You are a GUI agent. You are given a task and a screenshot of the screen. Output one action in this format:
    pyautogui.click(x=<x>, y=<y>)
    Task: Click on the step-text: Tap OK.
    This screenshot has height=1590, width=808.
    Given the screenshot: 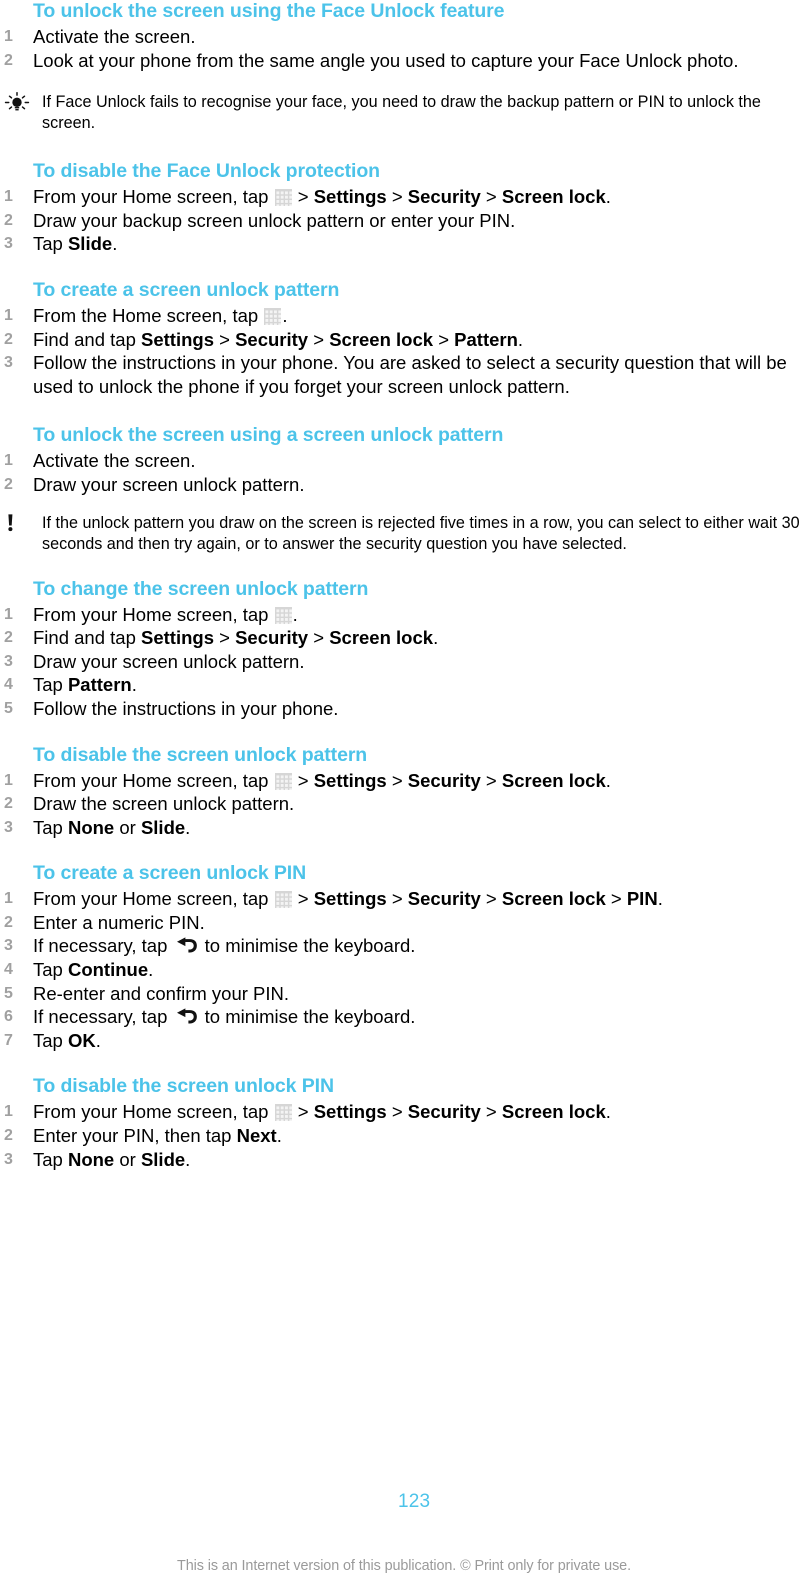 What is the action you would take?
    pyautogui.click(x=67, y=1040)
    